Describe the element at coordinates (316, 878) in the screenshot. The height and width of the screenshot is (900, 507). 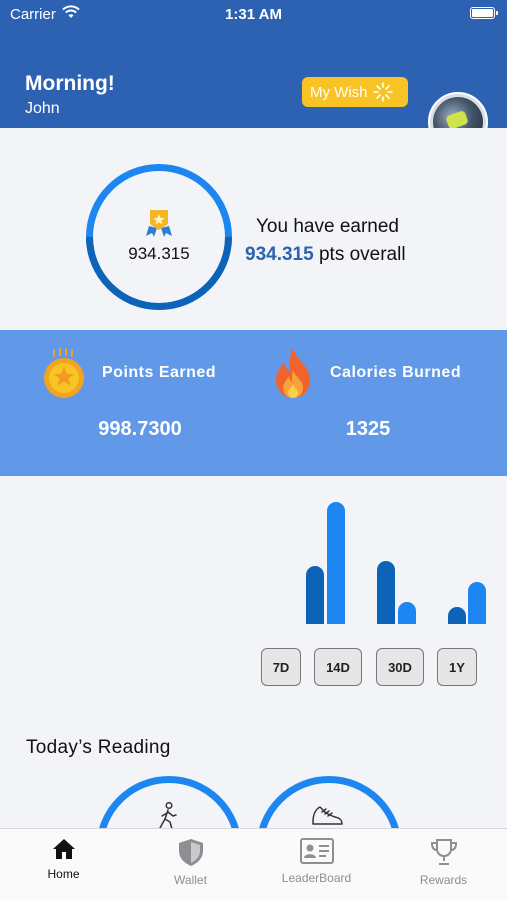
I see `tab-leaderboard-label: LeaderBoard` at that location.